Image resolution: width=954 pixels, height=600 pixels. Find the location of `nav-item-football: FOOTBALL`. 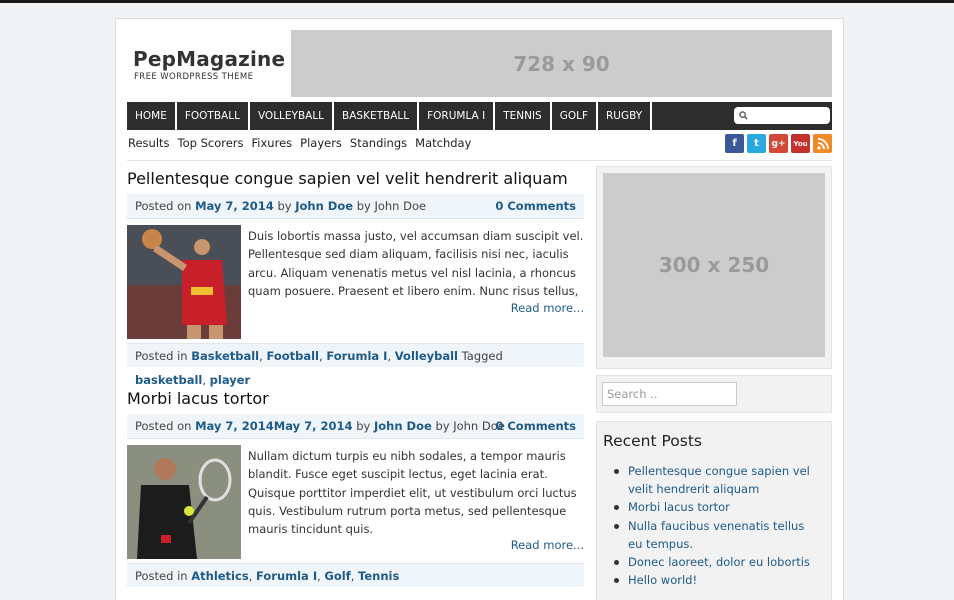

nav-item-football: FOOTBALL is located at coordinates (213, 116).